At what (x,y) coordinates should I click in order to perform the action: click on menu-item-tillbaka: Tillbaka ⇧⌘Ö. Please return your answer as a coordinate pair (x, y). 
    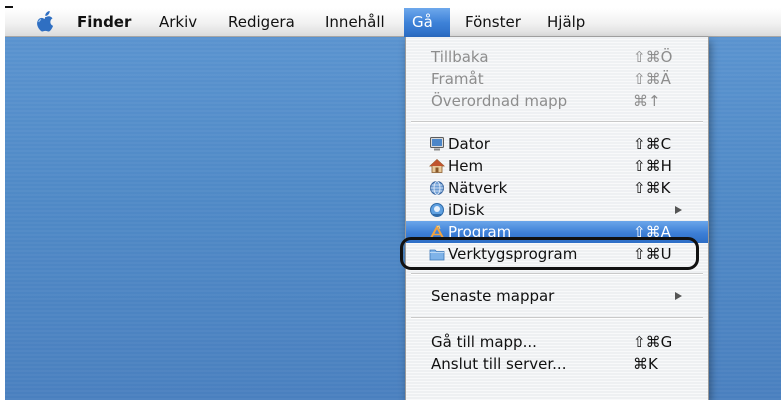
    Looking at the image, I should click on (557, 57).